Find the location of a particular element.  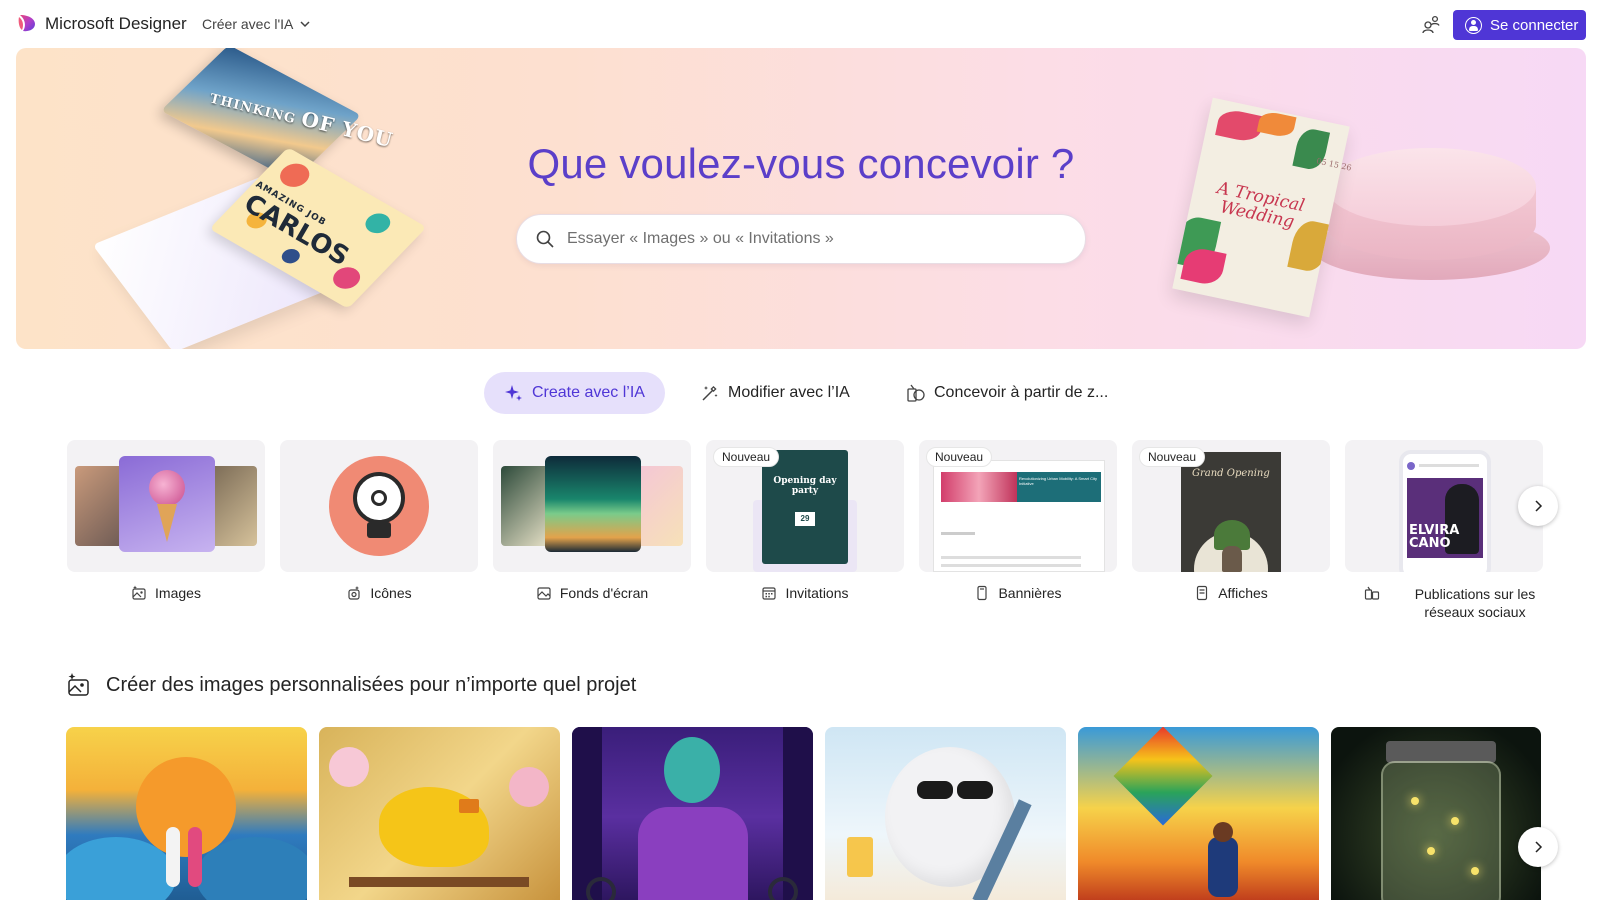

search-input is located at coordinates (802, 239).